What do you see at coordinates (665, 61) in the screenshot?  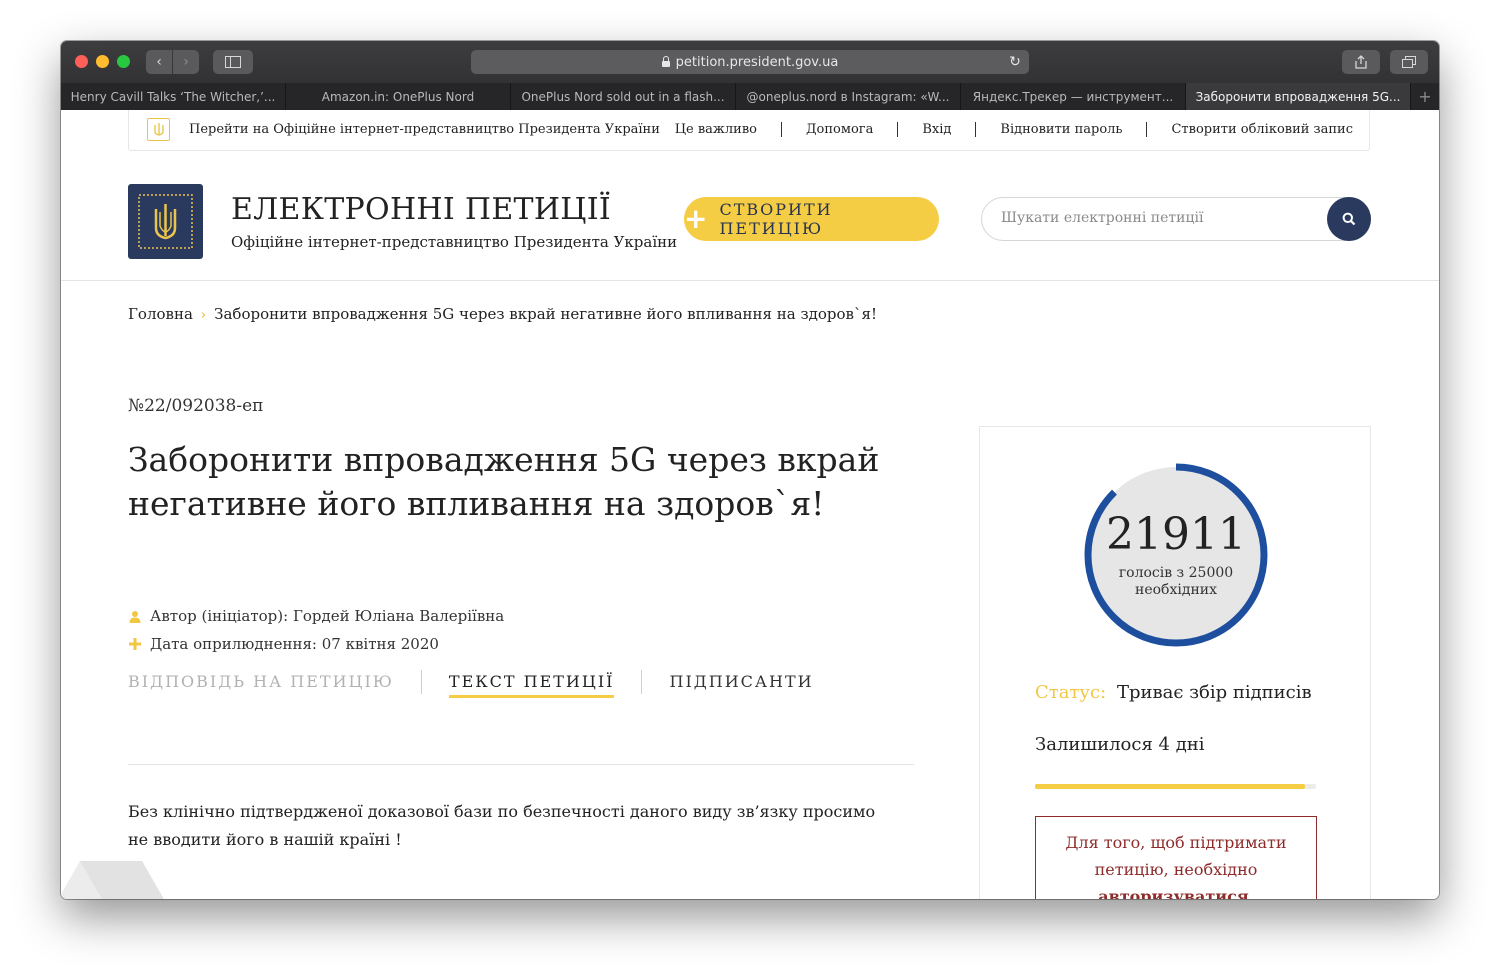 I see `lock-icon` at bounding box center [665, 61].